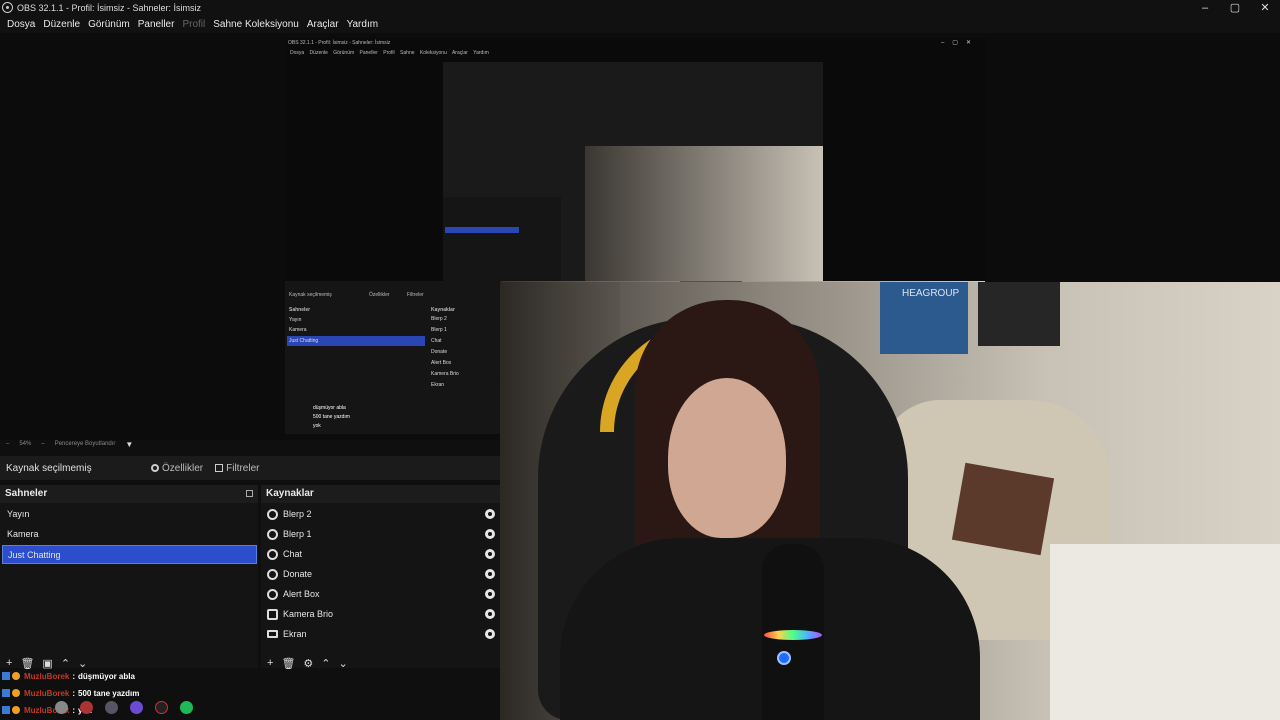  I want to click on close-button: ✕, so click(1265, 7).